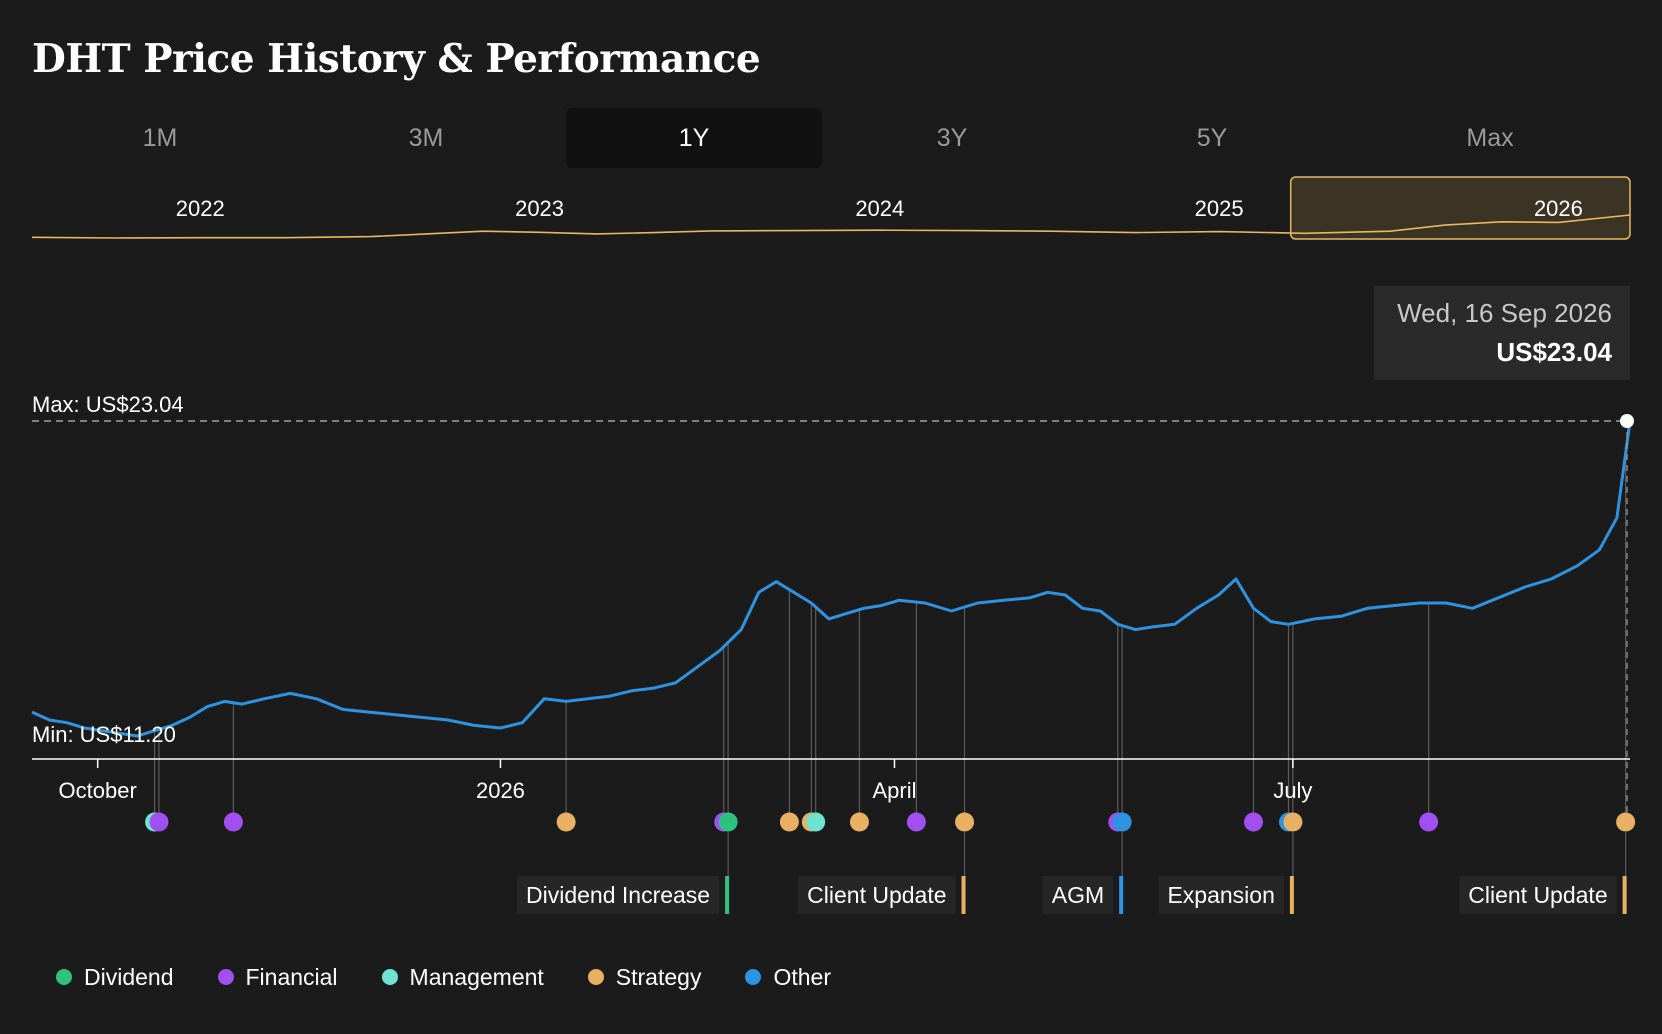 The width and height of the screenshot is (1662, 1034). What do you see at coordinates (389, 977) in the screenshot?
I see `management-dot-icon` at bounding box center [389, 977].